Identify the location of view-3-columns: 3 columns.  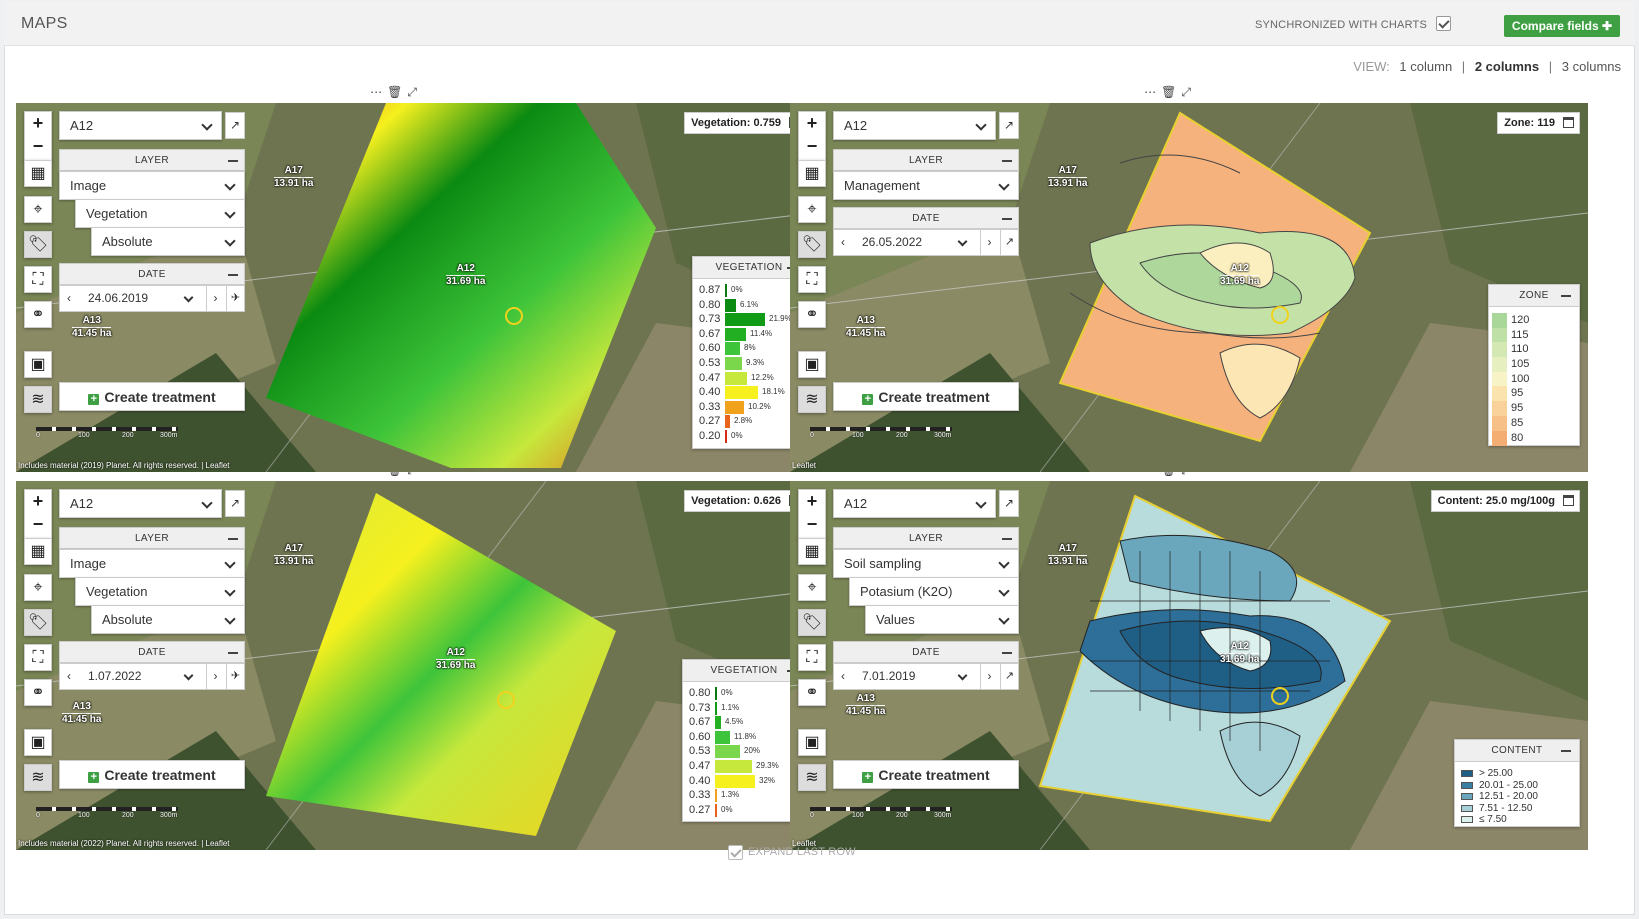
(1591, 66).